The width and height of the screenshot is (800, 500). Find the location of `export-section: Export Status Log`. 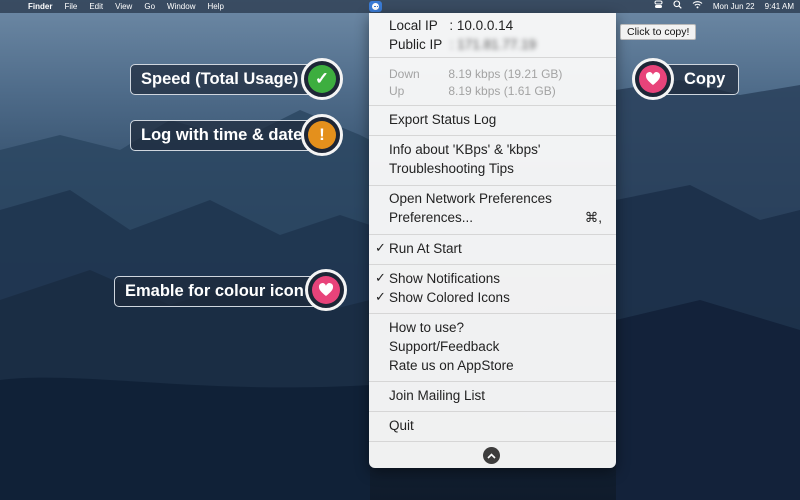

export-section: Export Status Log is located at coordinates (492, 121).